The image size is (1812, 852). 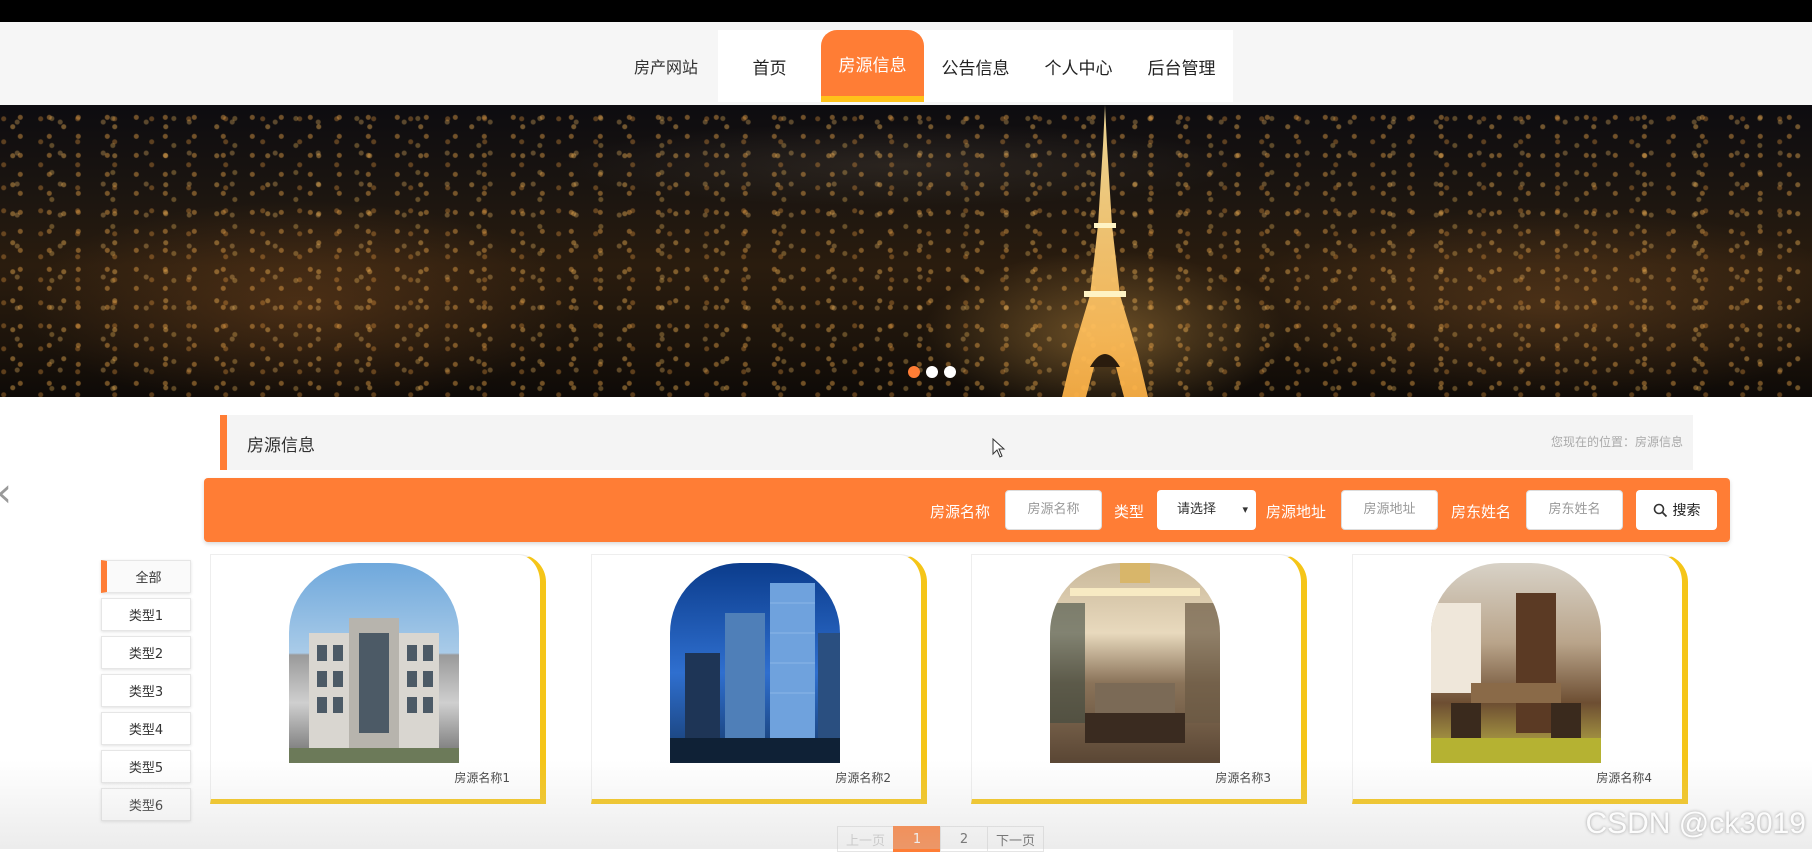 I want to click on chevron-left-icon: ‹, so click(x=6, y=493).